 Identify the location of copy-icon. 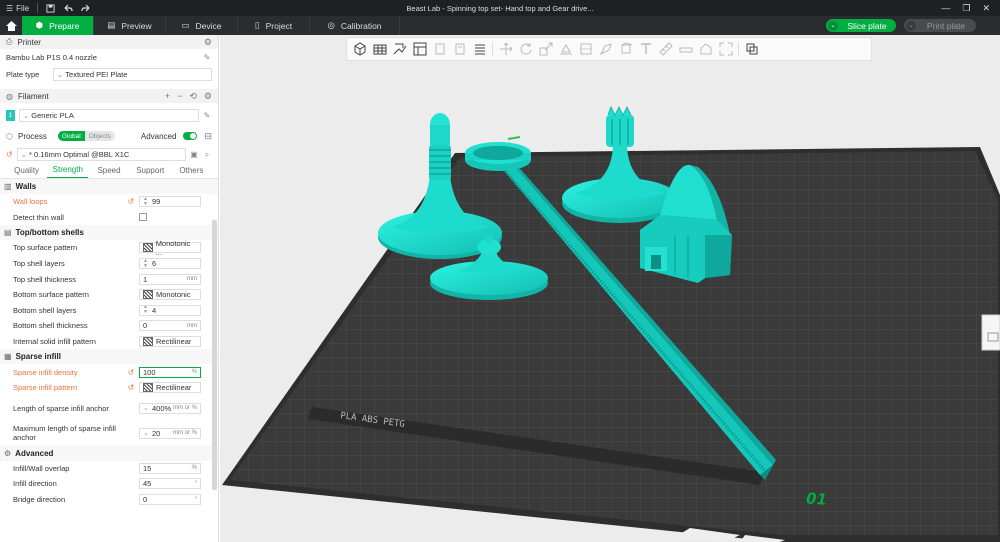
(439, 49).